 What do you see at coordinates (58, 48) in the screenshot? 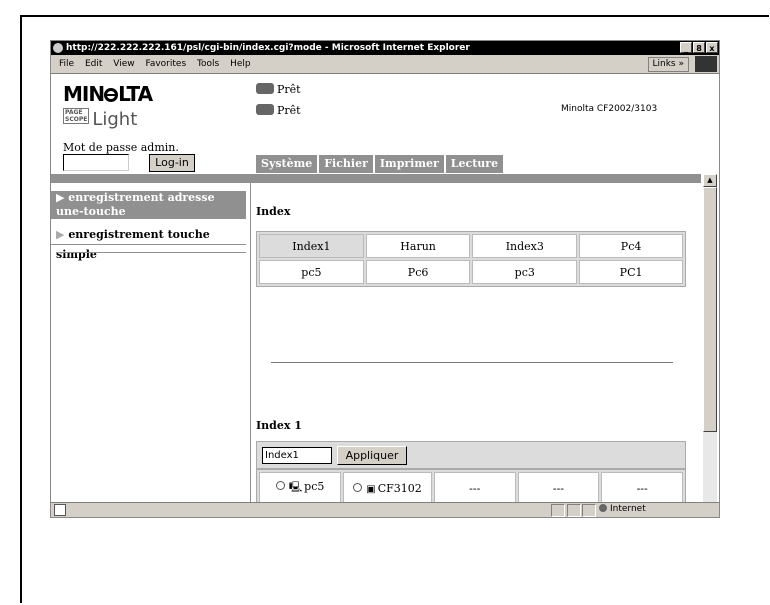
I see `ie-icon` at bounding box center [58, 48].